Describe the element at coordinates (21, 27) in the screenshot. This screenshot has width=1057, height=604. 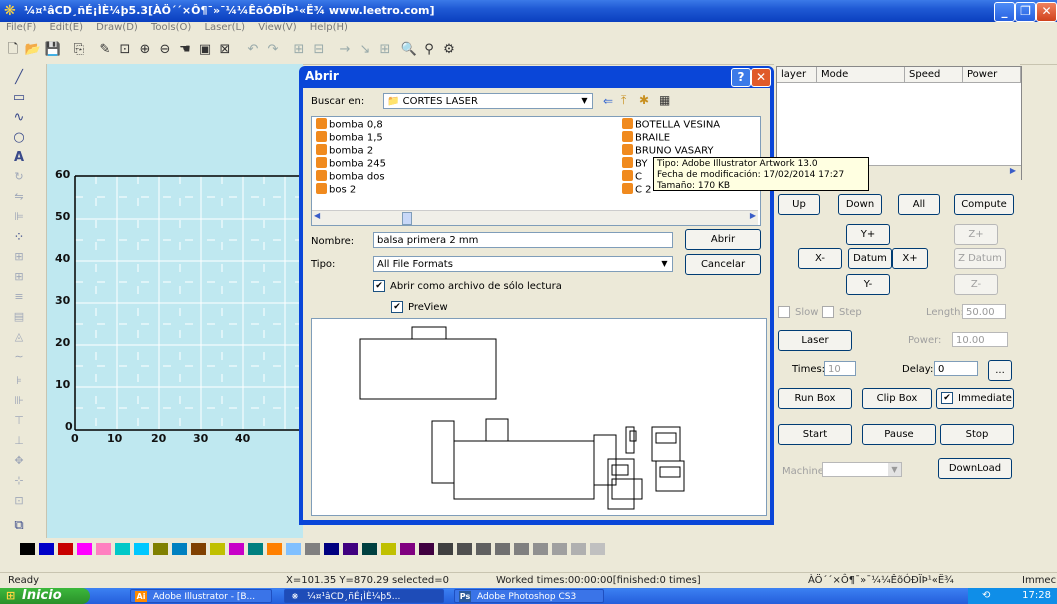
I see `menu-file: File(F)` at that location.